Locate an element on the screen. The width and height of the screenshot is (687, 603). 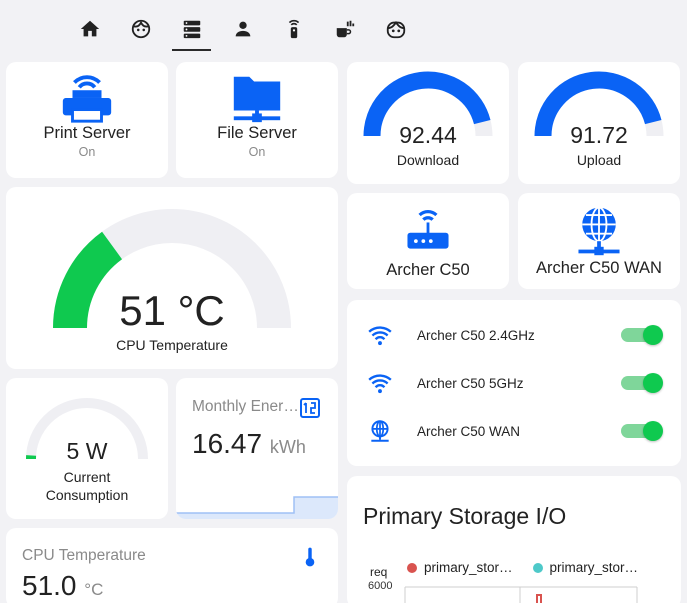
folder-network-icon is located at coordinates (257, 99).